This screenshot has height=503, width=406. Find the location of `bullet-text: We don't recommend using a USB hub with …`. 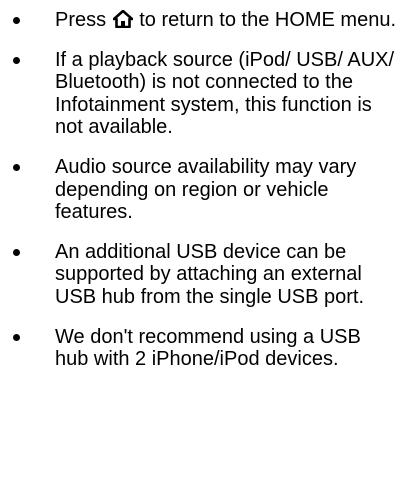

bullet-text: We don't recommend using a USB hub with … is located at coordinates (208, 348).